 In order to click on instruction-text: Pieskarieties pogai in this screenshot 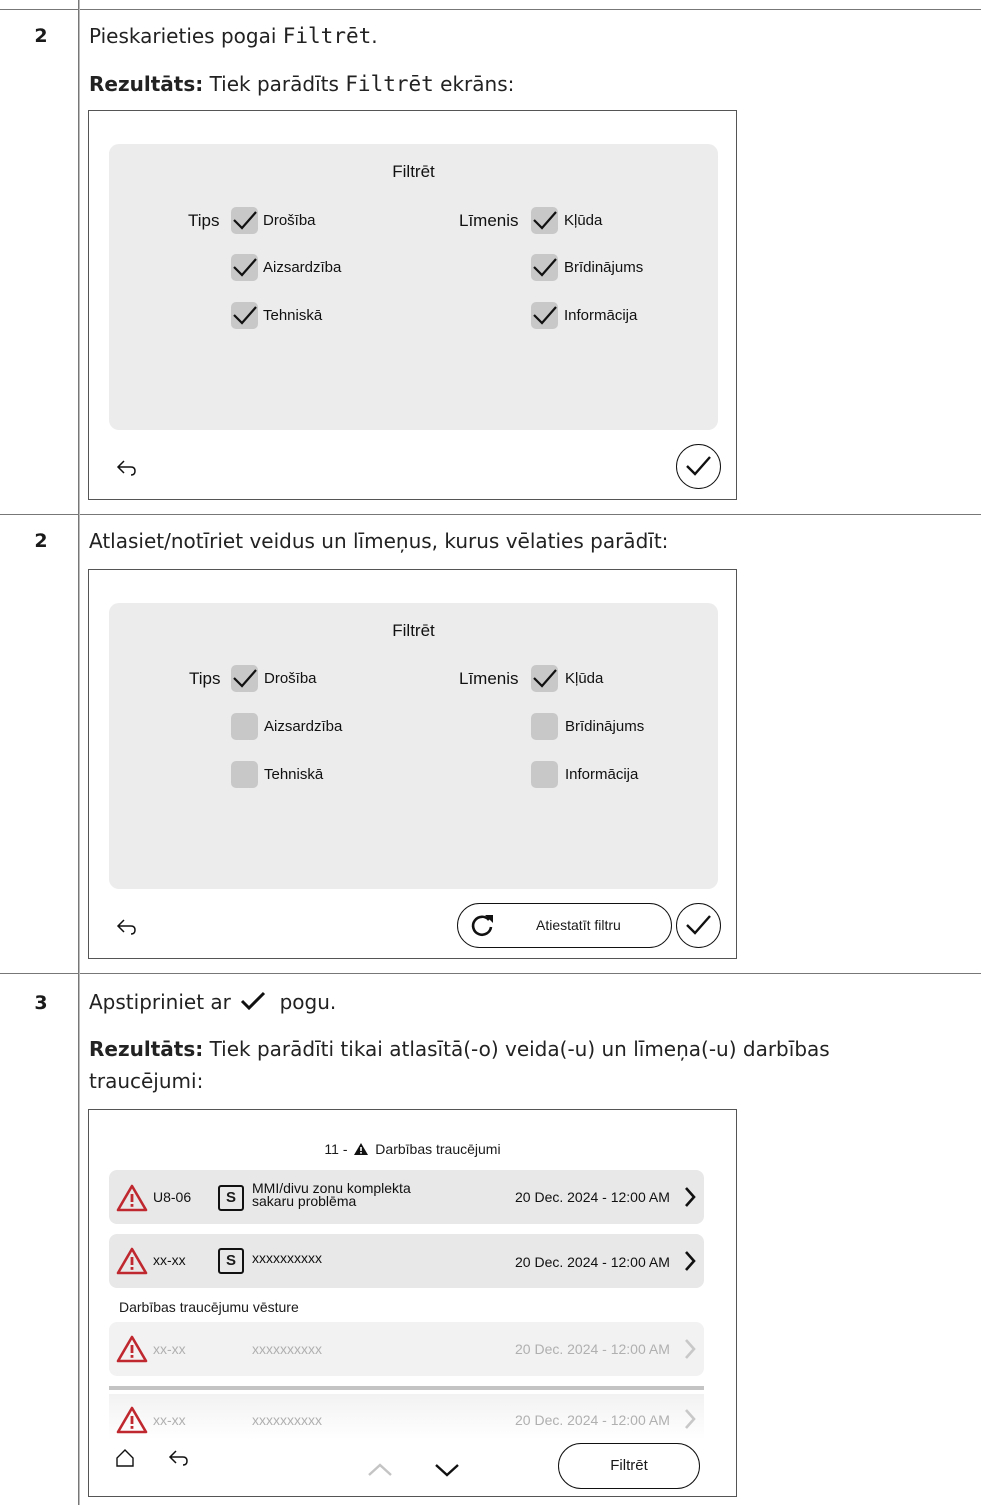, I will do `click(186, 36)`.